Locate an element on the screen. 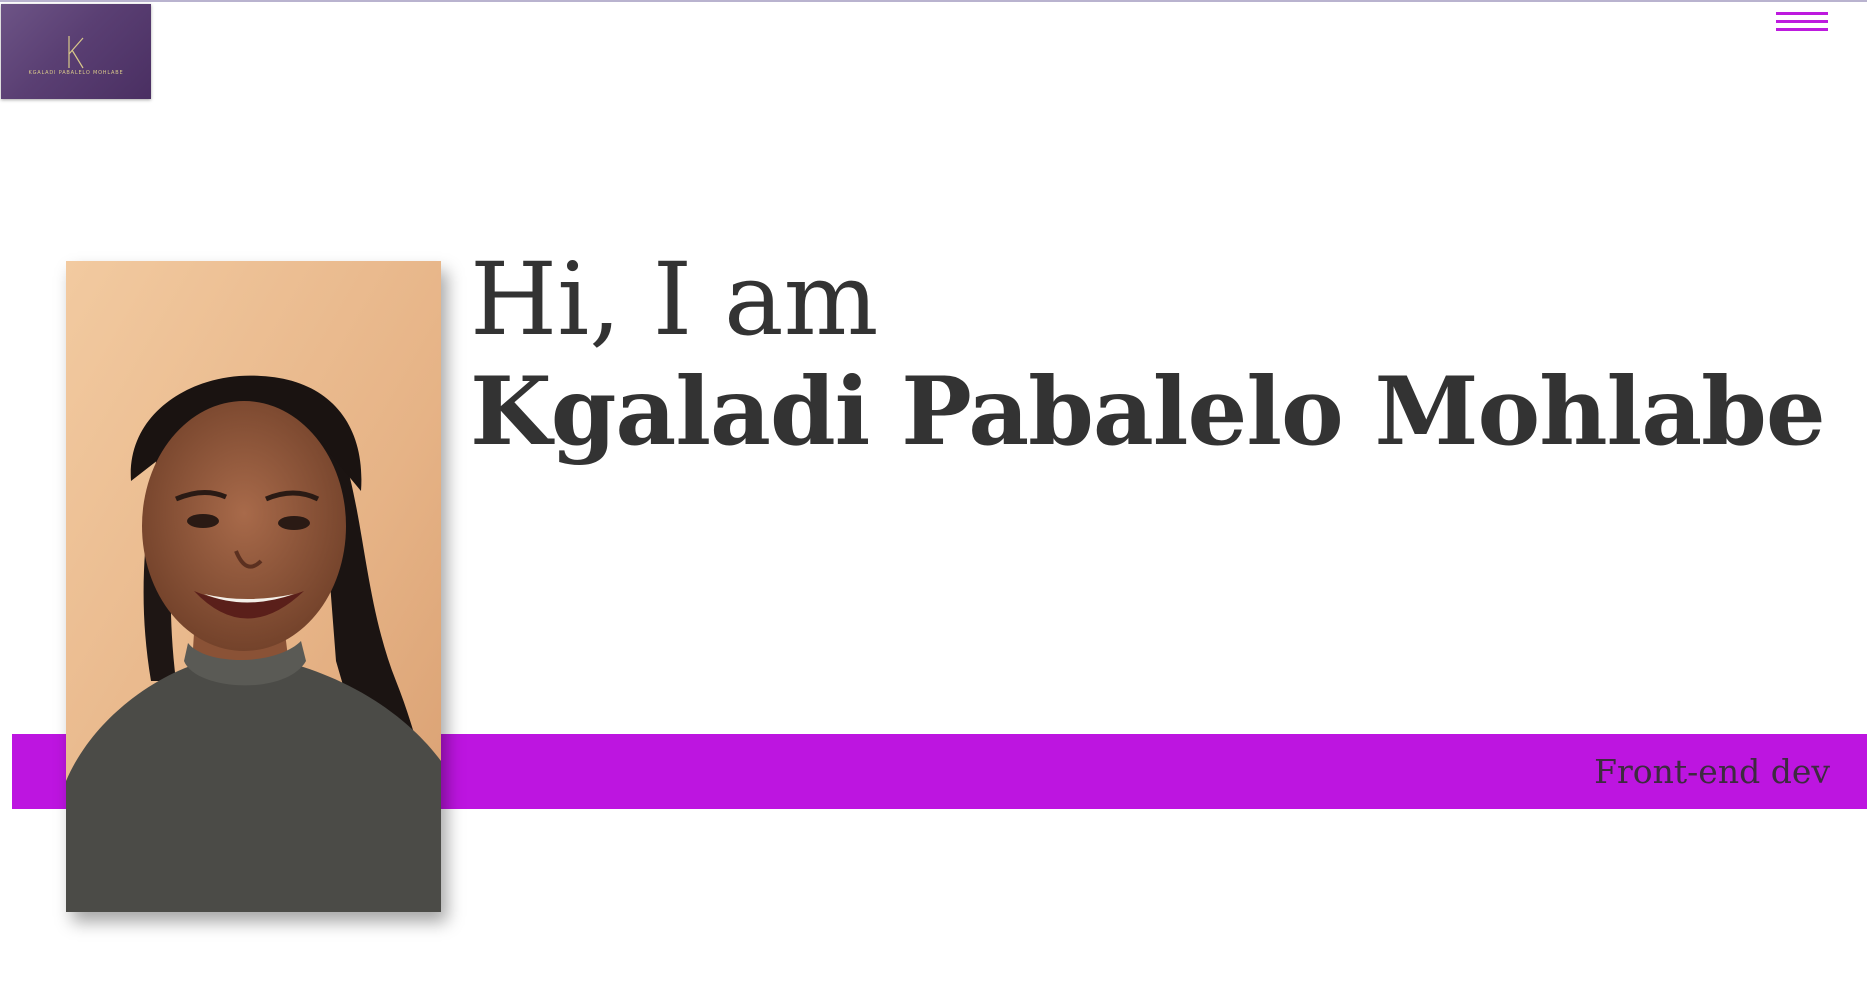 This screenshot has height=982, width=1867. role-label: Front-end dev is located at coordinates (1712, 771).